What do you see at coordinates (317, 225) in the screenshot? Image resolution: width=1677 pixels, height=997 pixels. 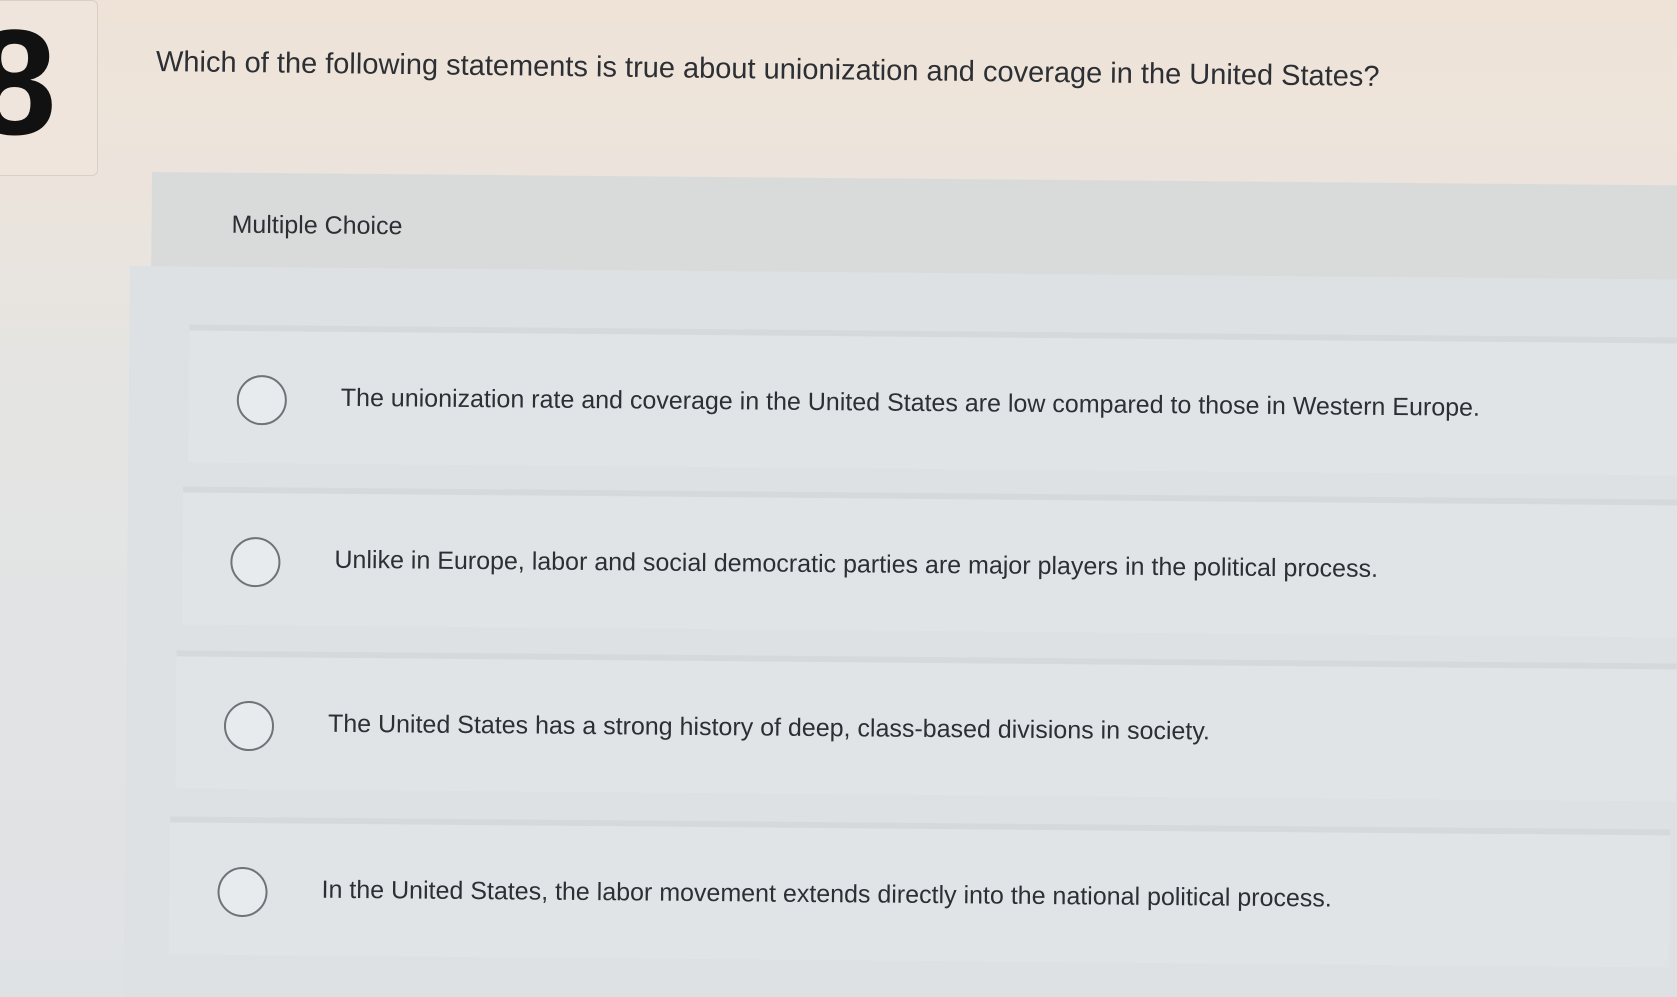 I see `multiple-choice-label: Multiple Choice` at bounding box center [317, 225].